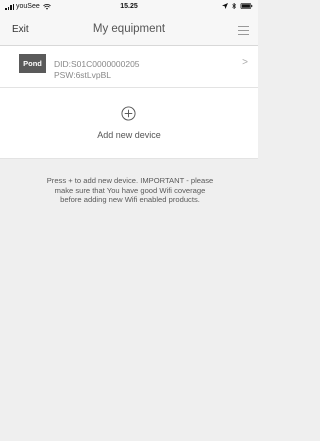 Image resolution: width=320 pixels, height=441 pixels. What do you see at coordinates (237, 6) in the screenshot?
I see `status-right` at bounding box center [237, 6].